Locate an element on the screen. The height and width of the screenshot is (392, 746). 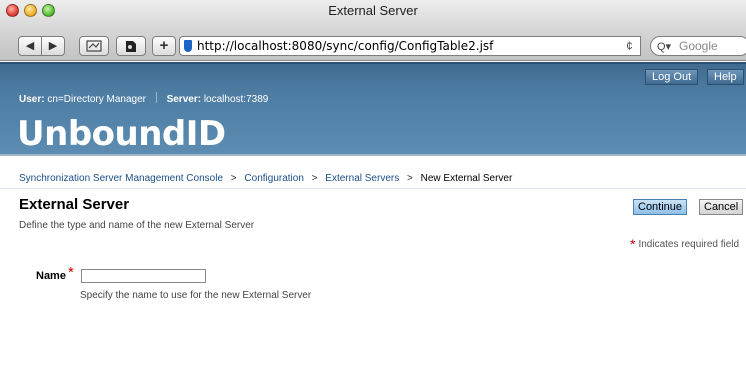
window-title: External Server is located at coordinates (373, 10).